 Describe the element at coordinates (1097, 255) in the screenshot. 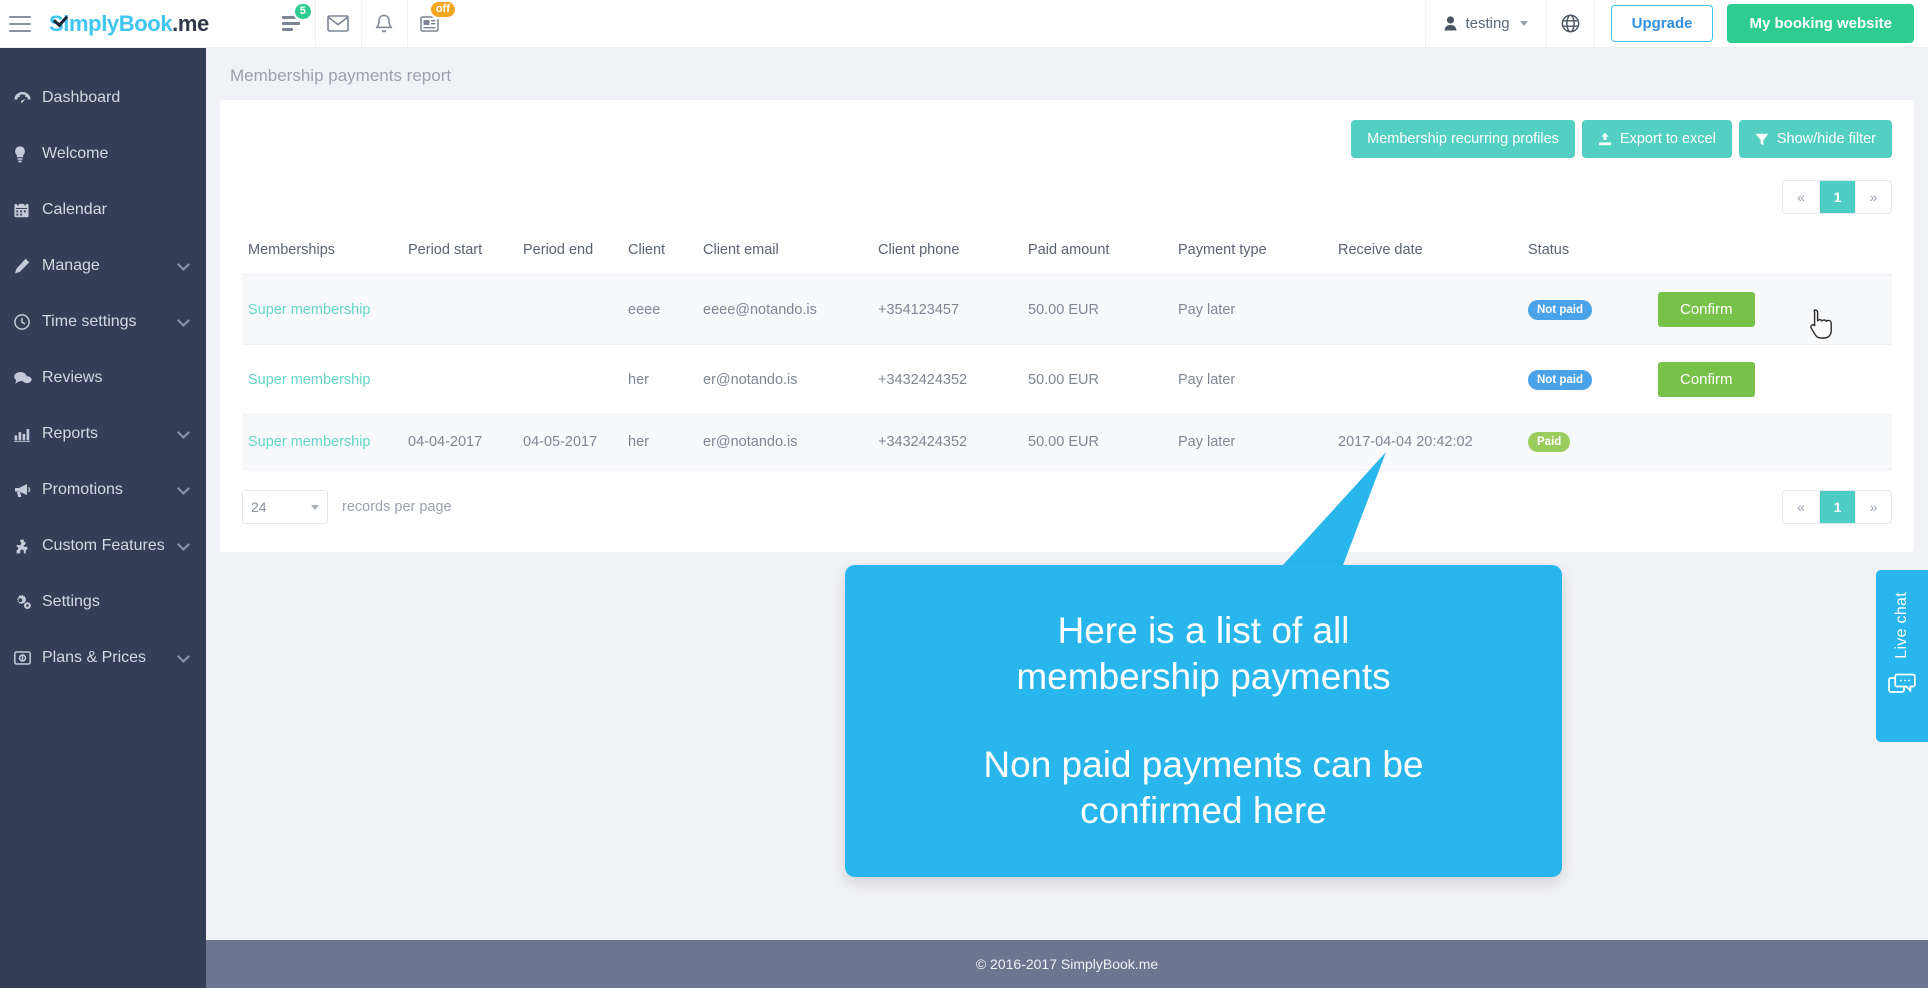

I see `col-paid-amount: Paid amount` at that location.